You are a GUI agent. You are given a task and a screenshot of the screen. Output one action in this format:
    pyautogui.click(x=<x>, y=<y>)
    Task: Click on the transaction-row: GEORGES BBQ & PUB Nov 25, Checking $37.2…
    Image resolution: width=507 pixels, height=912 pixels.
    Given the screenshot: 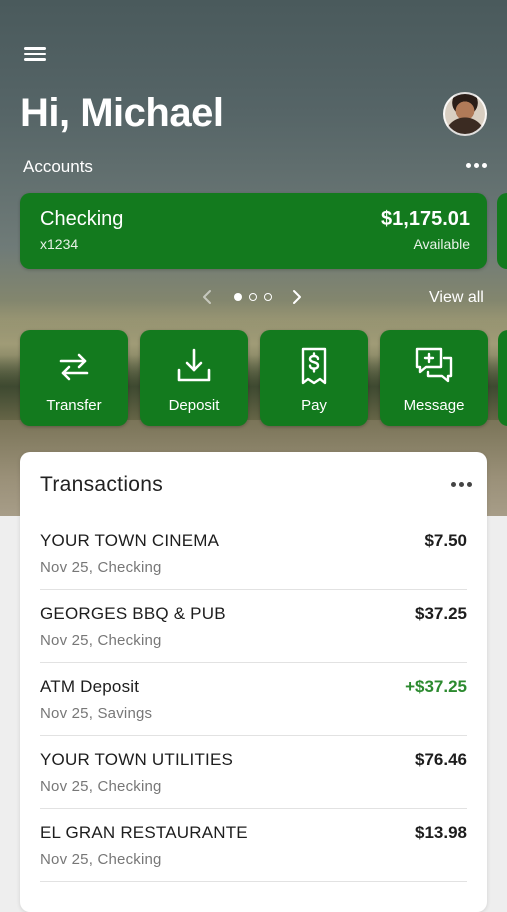 What is the action you would take?
    pyautogui.click(x=253, y=626)
    